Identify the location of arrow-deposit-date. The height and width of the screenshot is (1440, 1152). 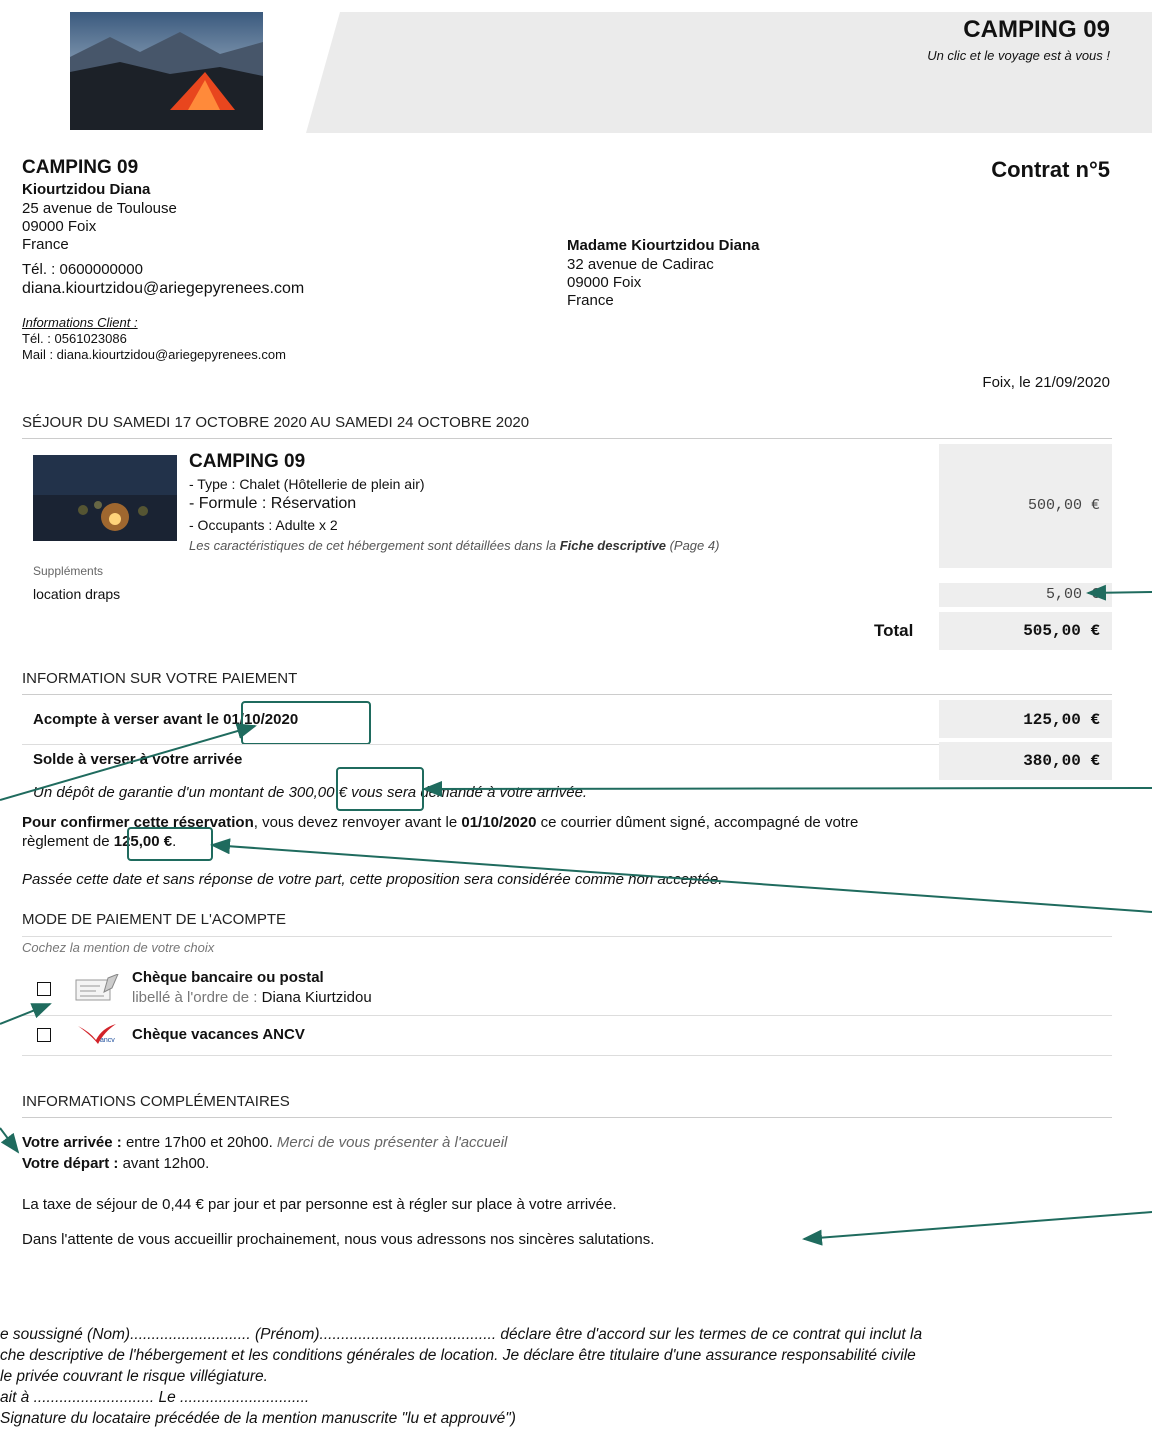
(128, 762).